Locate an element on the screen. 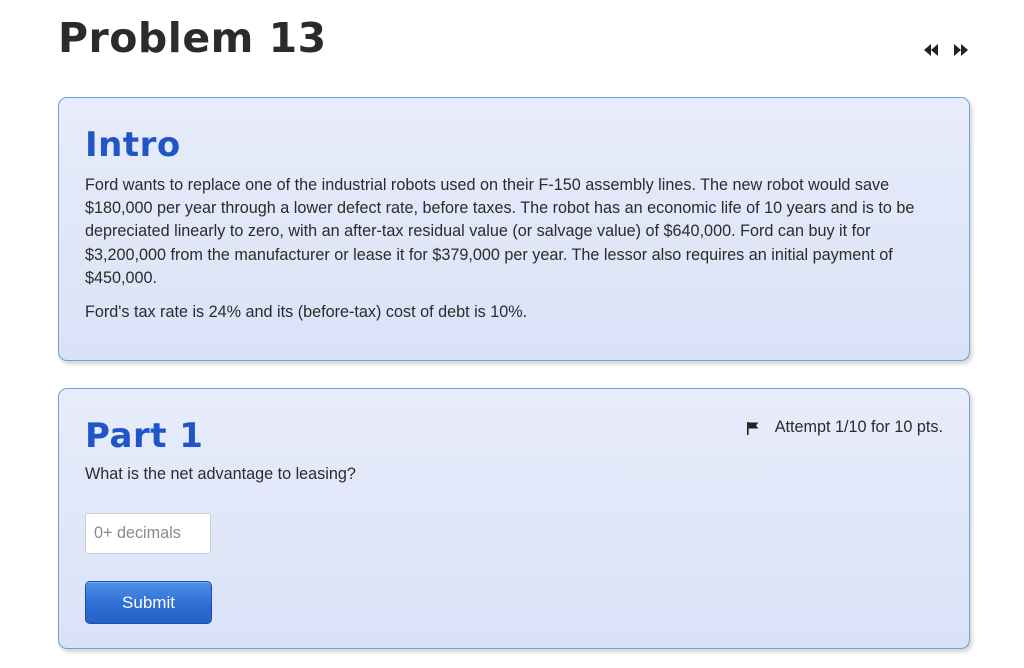 The height and width of the screenshot is (668, 1024). flag-icon is located at coordinates (752, 428).